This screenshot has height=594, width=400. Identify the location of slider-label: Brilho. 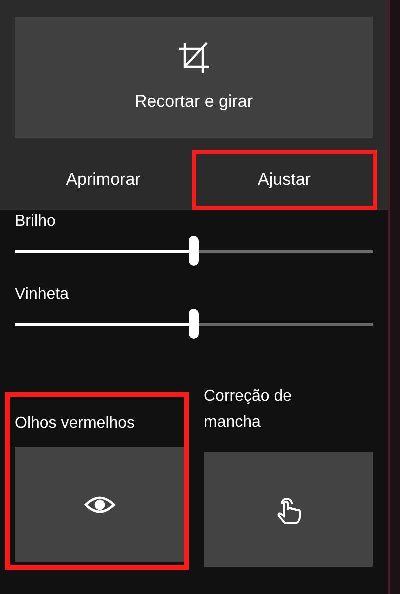
(36, 222).